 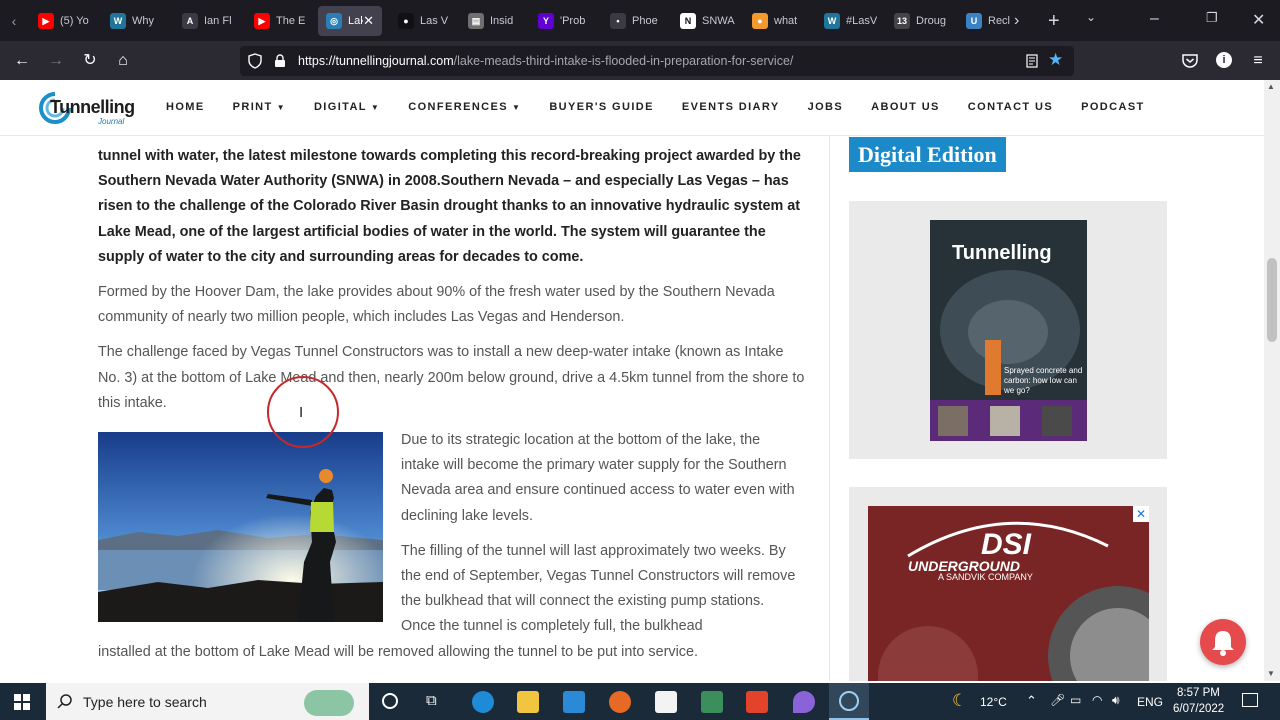 I want to click on clock-date: 6/07/2022, so click(x=1198, y=709).